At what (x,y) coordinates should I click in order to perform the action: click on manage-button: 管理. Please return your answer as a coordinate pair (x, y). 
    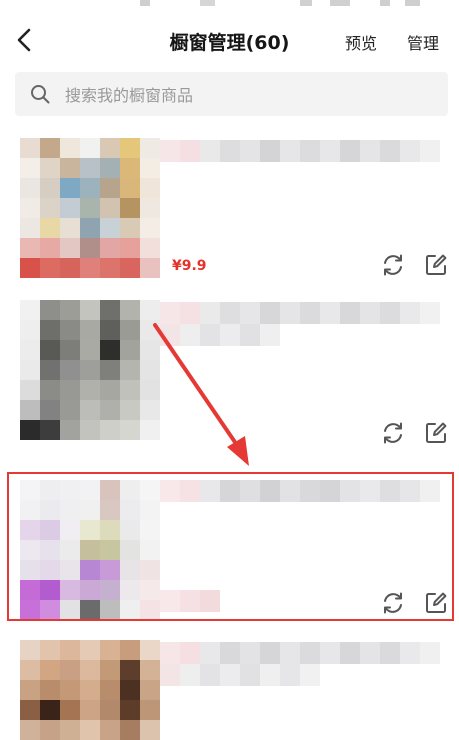
    Looking at the image, I should click on (423, 42).